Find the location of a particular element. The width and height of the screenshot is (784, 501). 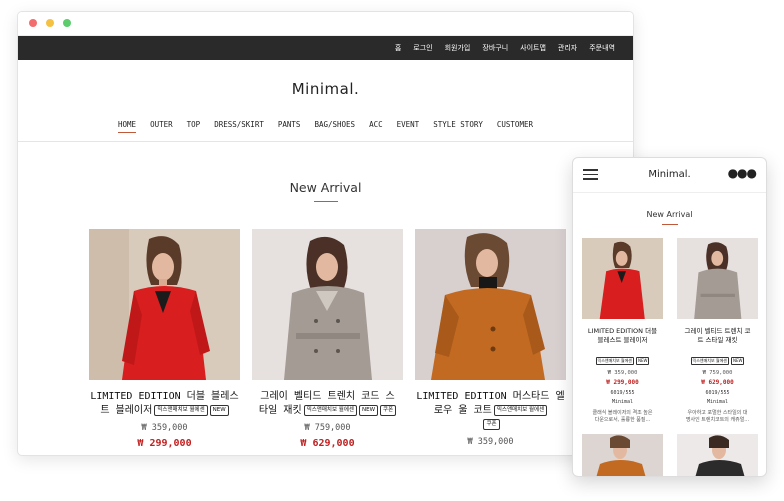

mobile-product-price: ₩ 759,000 is located at coordinates (717, 373).